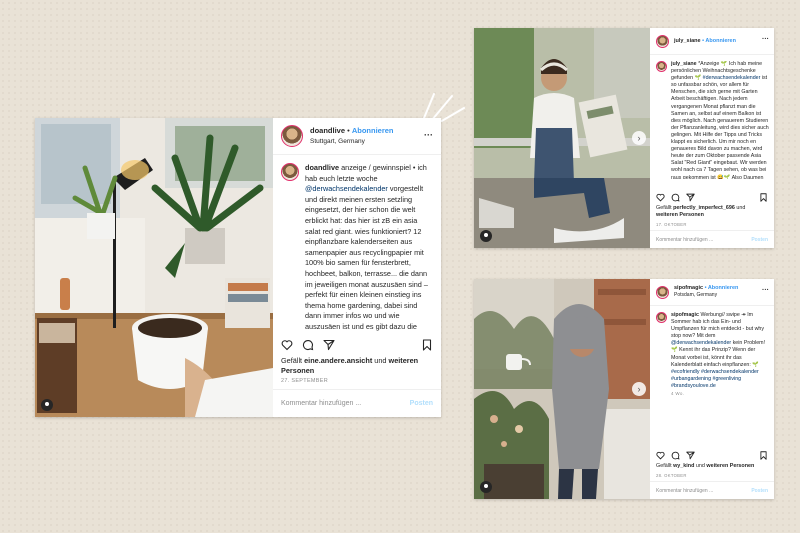  What do you see at coordinates (688, 288) in the screenshot?
I see `username-link: sipofmagic` at bounding box center [688, 288].